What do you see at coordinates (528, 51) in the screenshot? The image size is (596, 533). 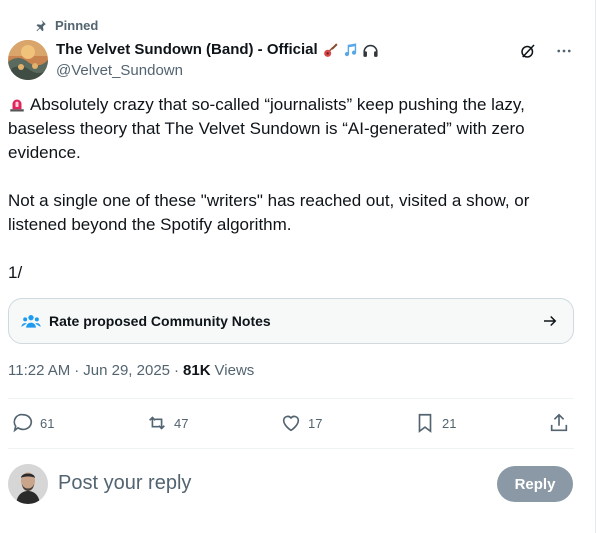 I see `grok-icon` at bounding box center [528, 51].